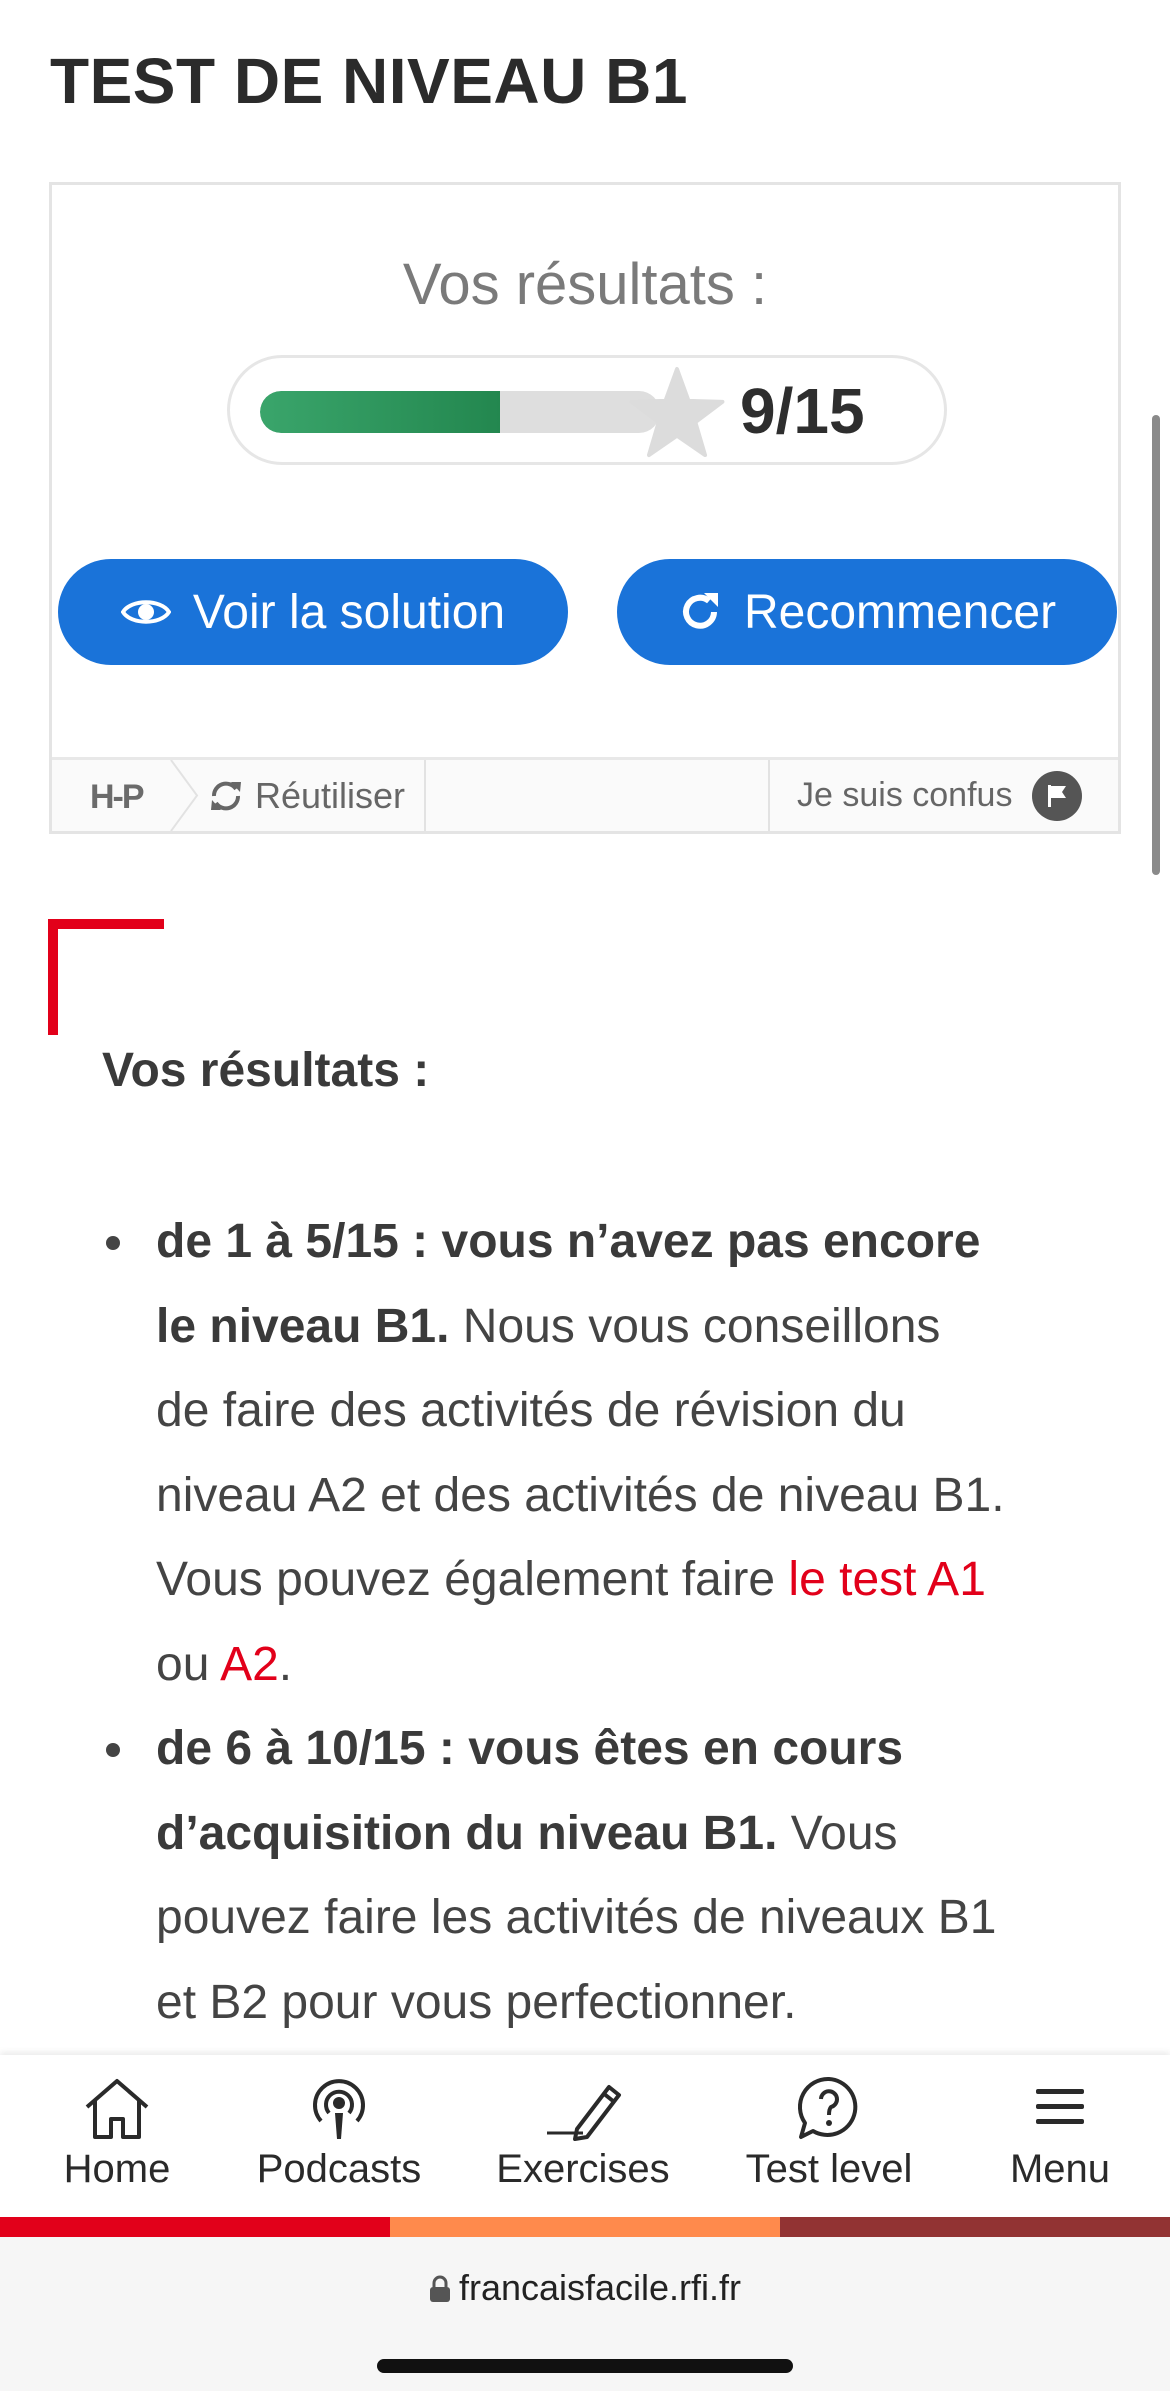 The height and width of the screenshot is (2391, 1170). I want to click on reuse-label: Réutiliser, so click(330, 795).